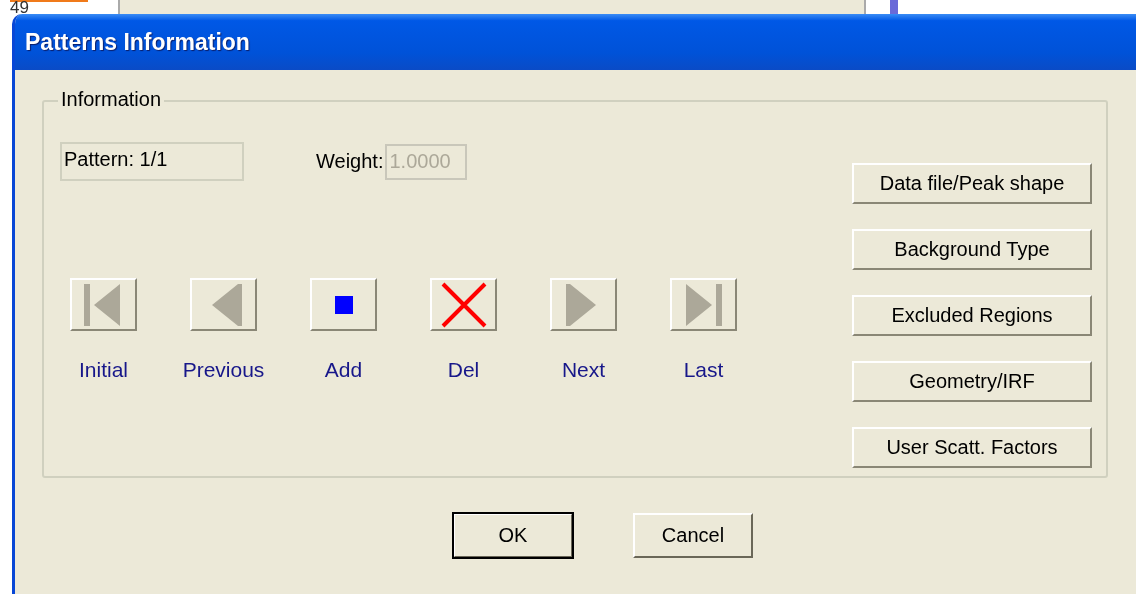  I want to click on side-button: Geometry/IRF, so click(972, 381).